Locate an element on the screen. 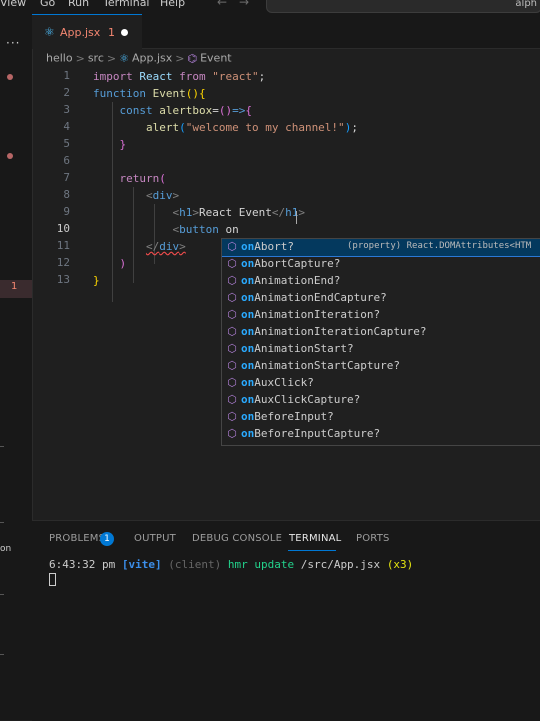 The image size is (540, 721). breadcrumb-item-src: src is located at coordinates (96, 58).